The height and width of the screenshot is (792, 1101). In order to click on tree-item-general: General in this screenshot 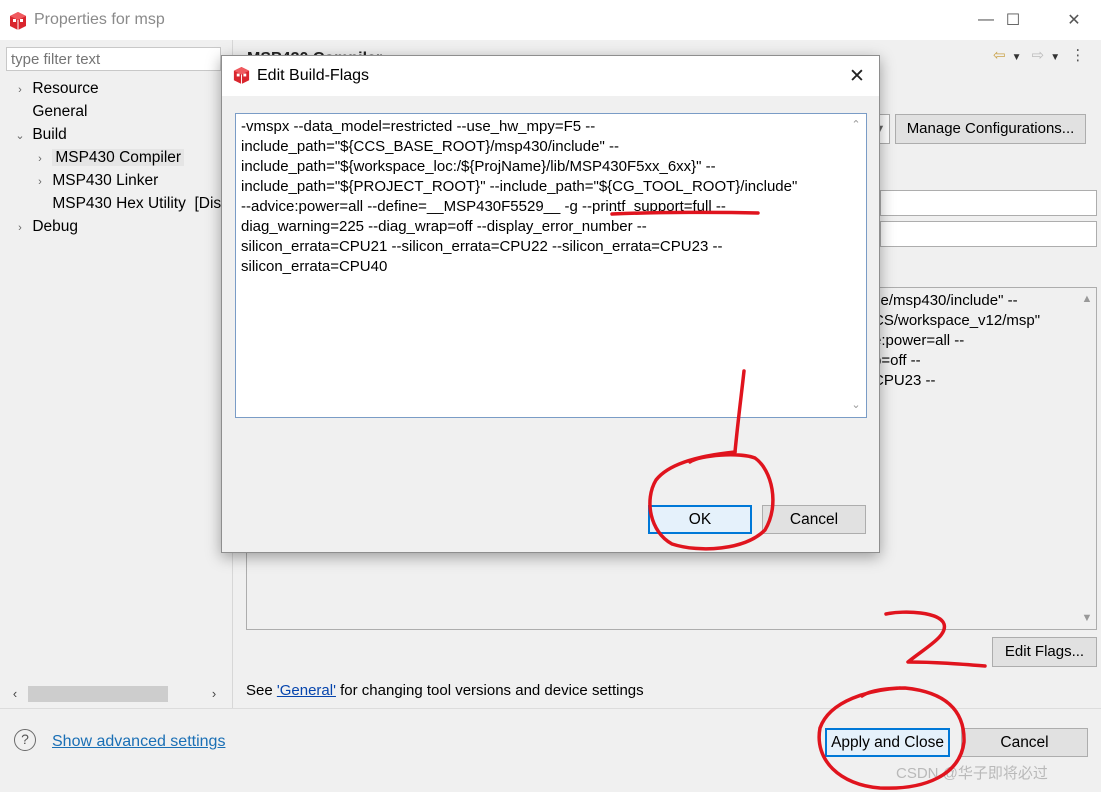, I will do `click(116, 111)`.